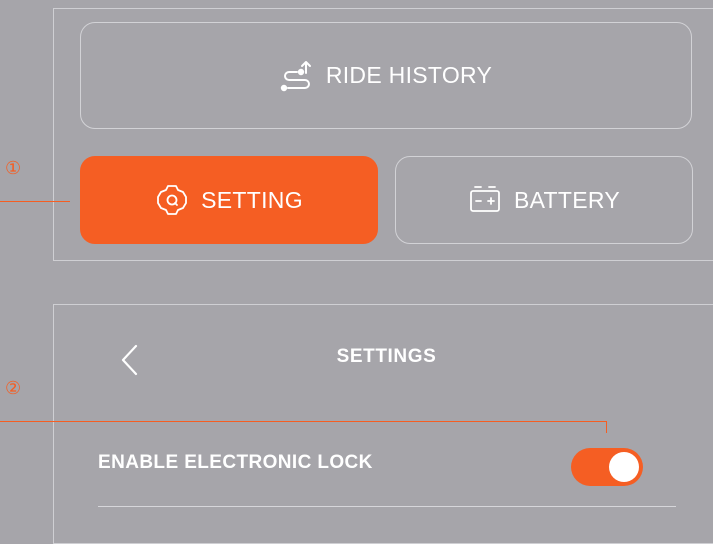 Image resolution: width=713 pixels, height=544 pixels. I want to click on setting-label: SETTING, so click(252, 199).